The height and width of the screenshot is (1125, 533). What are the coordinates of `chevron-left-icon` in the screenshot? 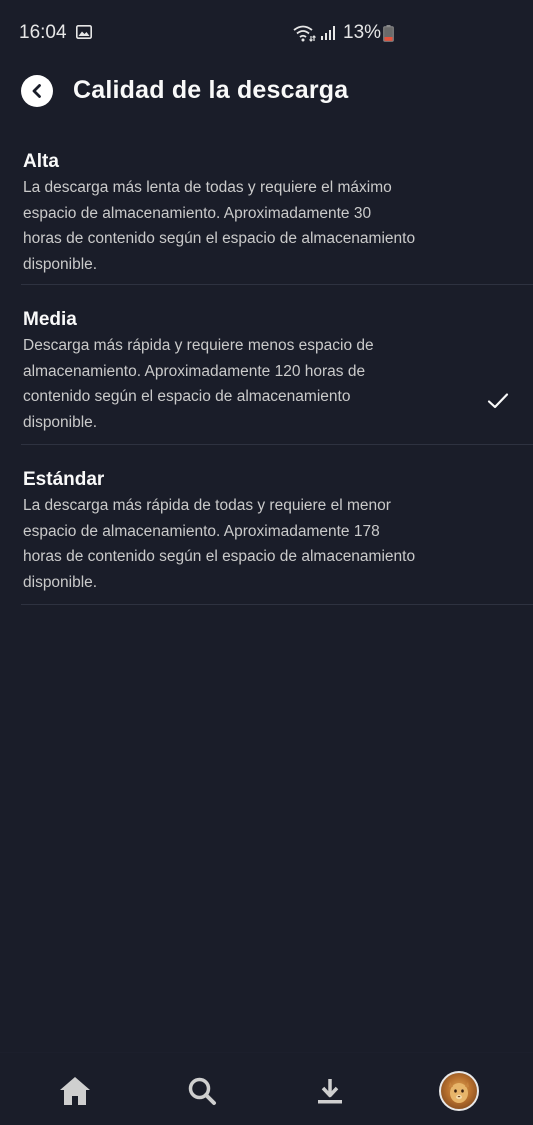 It's located at (36, 91).